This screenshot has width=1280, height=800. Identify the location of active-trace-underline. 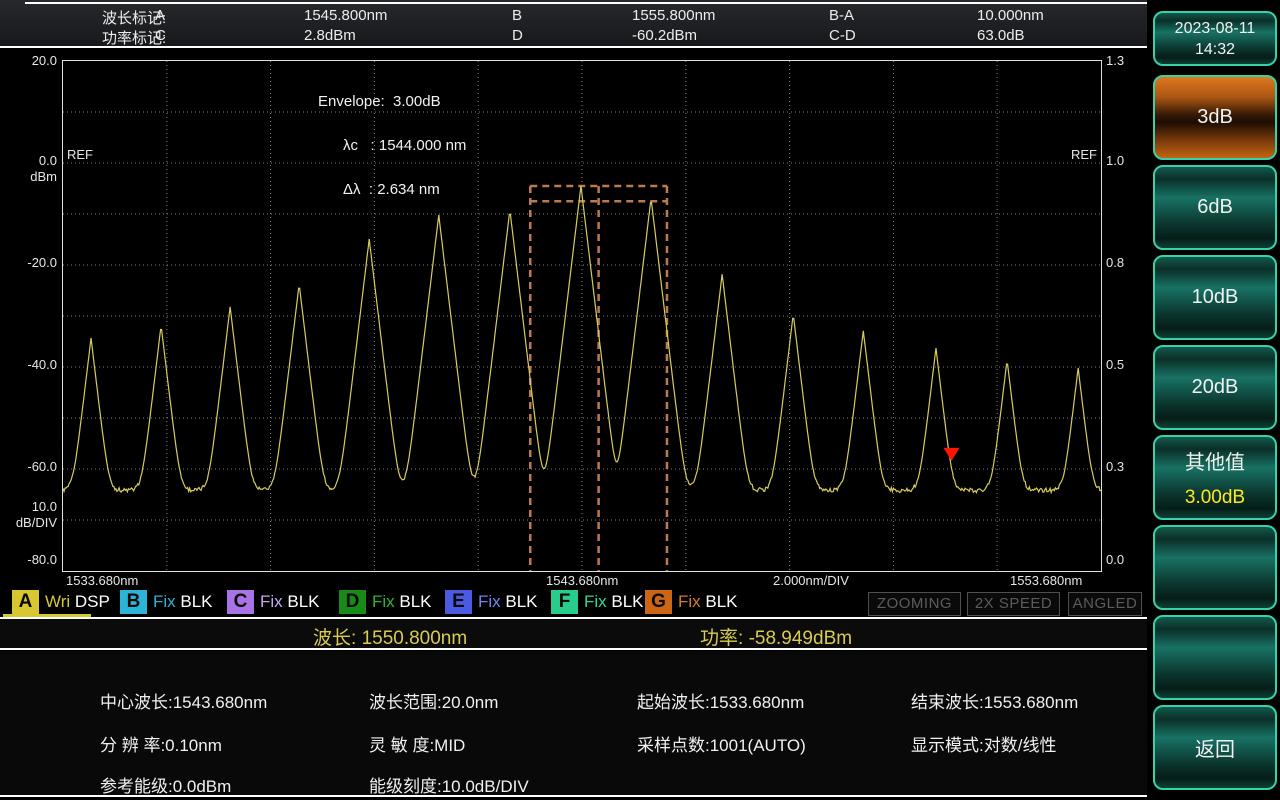
(47, 615).